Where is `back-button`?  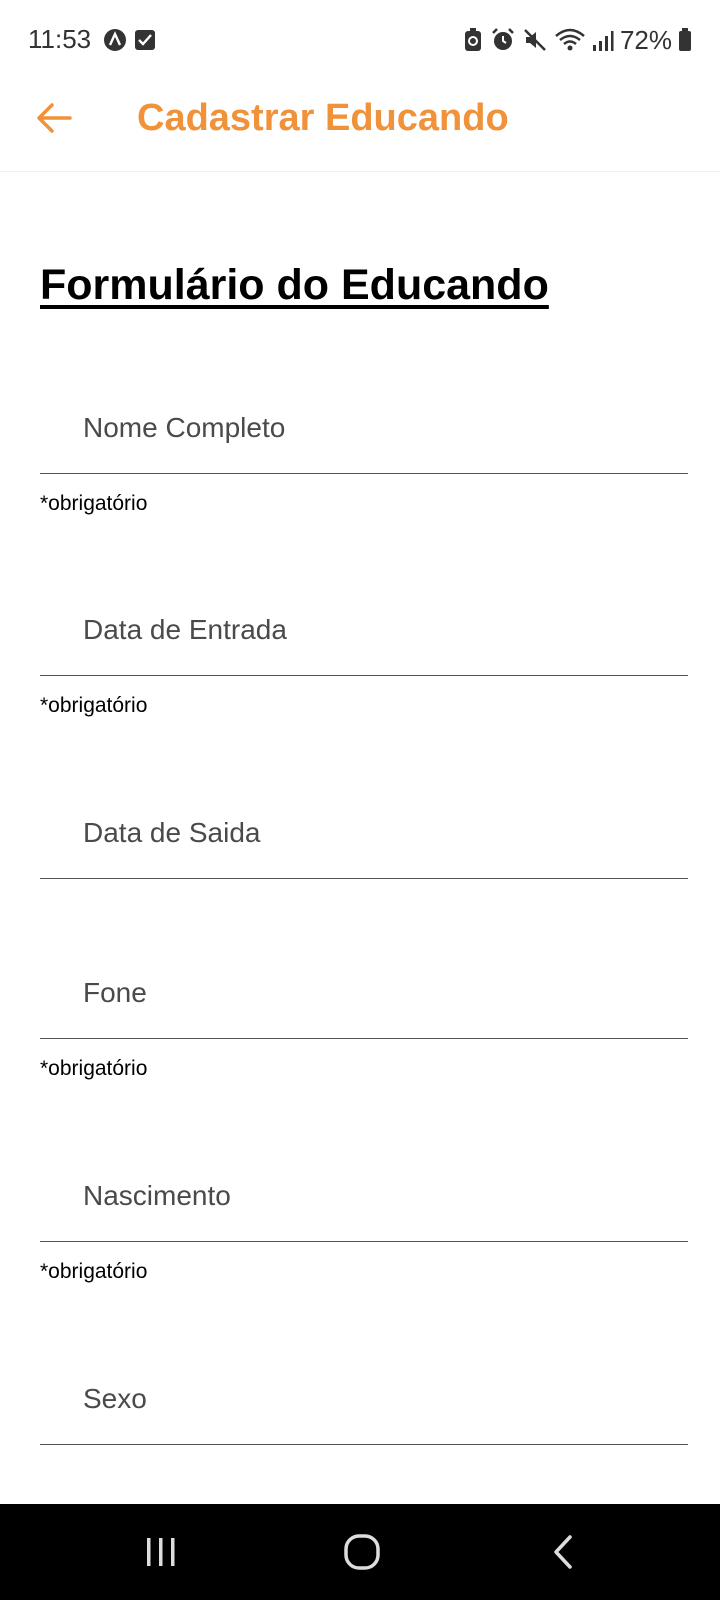 back-button is located at coordinates (54, 118).